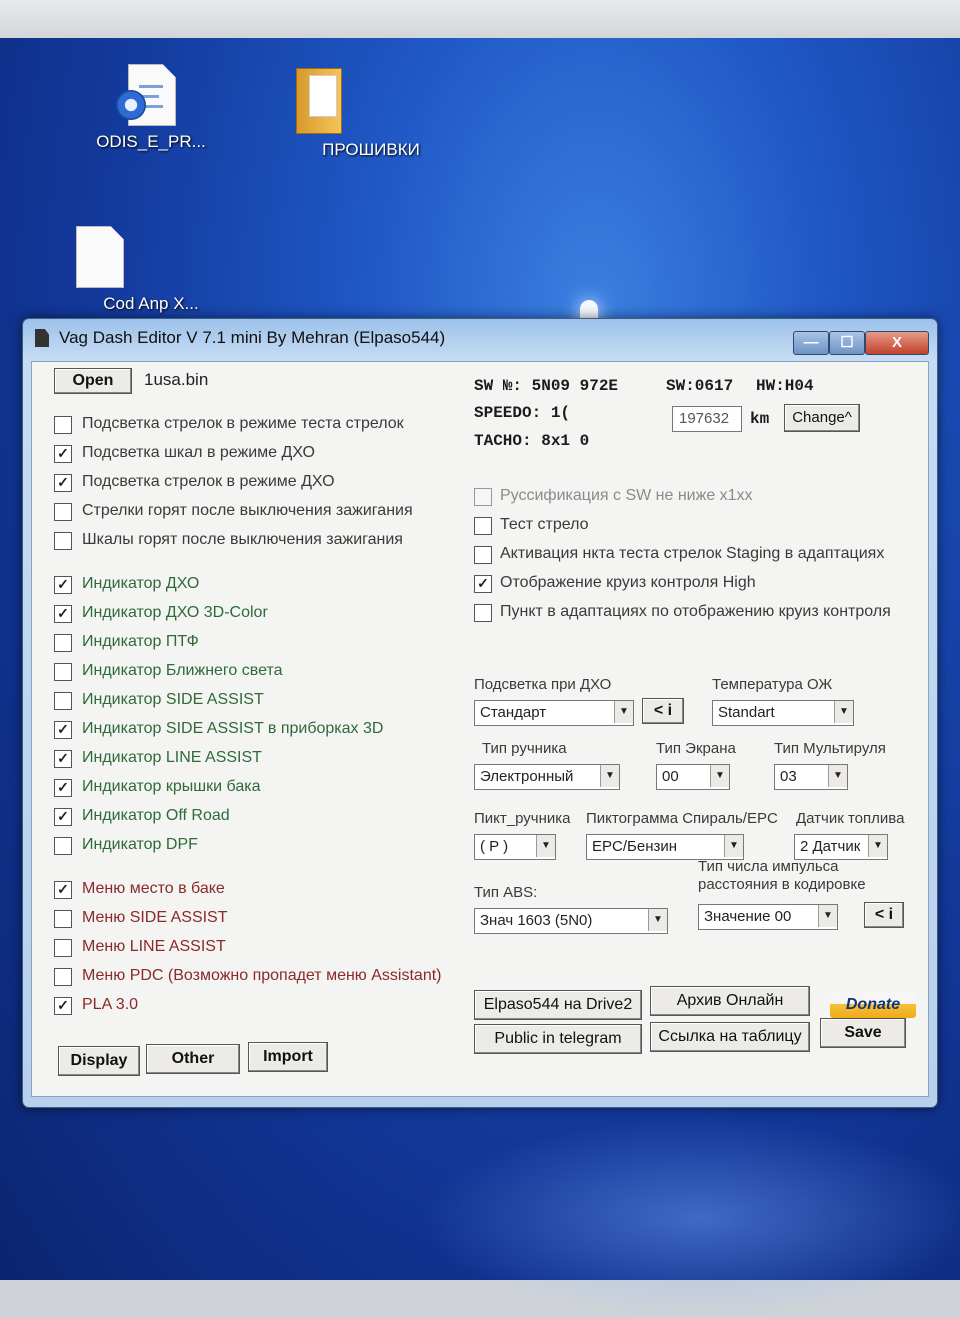 The height and width of the screenshot is (1318, 960). I want to click on checkbox-indicator-side-assist-3d: ✓, so click(63, 730).